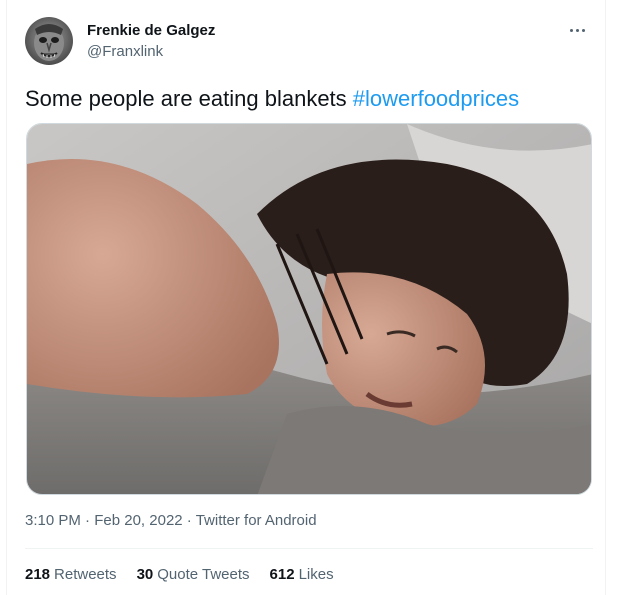 The height and width of the screenshot is (595, 624). I want to click on author-name: Frenkie de Galgez, so click(151, 30).